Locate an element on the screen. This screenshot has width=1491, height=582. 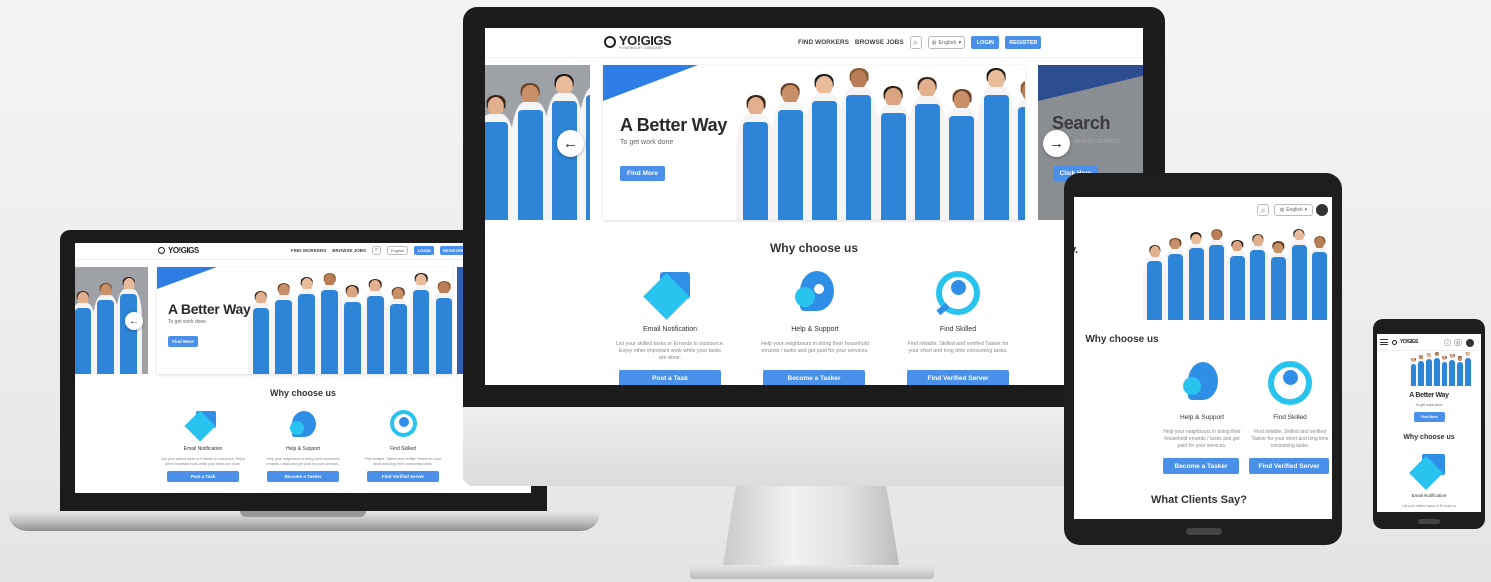
tablet-home-button is located at coordinates (1204, 531).